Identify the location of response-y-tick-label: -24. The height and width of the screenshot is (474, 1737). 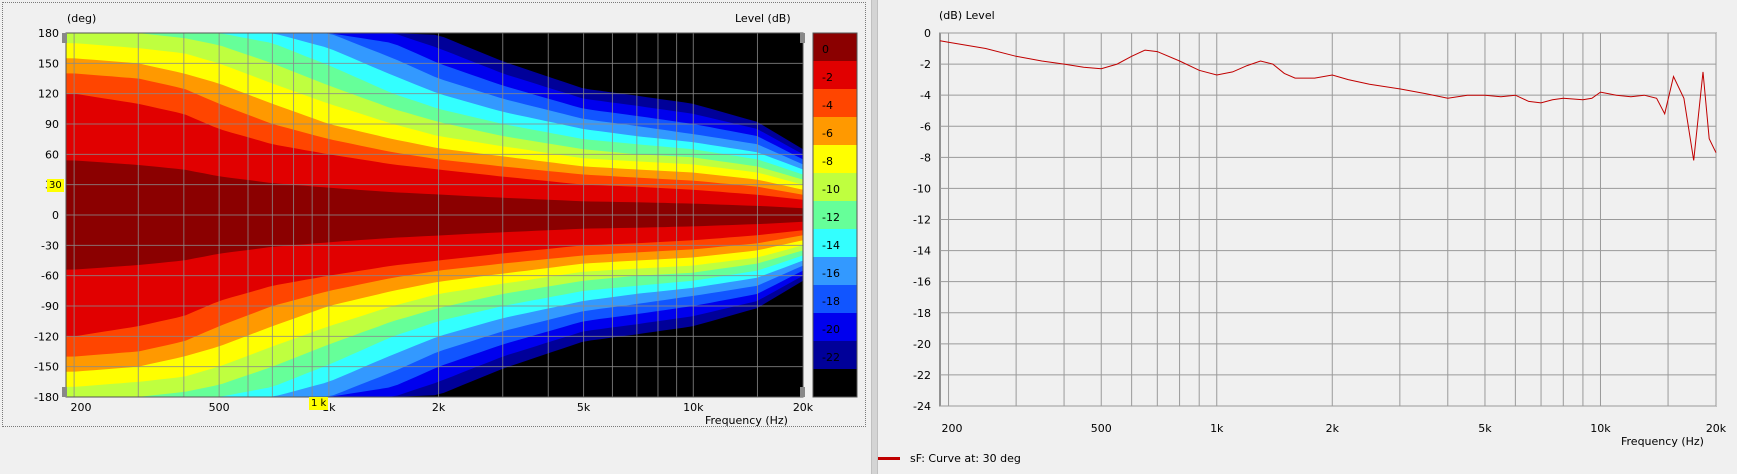
(922, 406).